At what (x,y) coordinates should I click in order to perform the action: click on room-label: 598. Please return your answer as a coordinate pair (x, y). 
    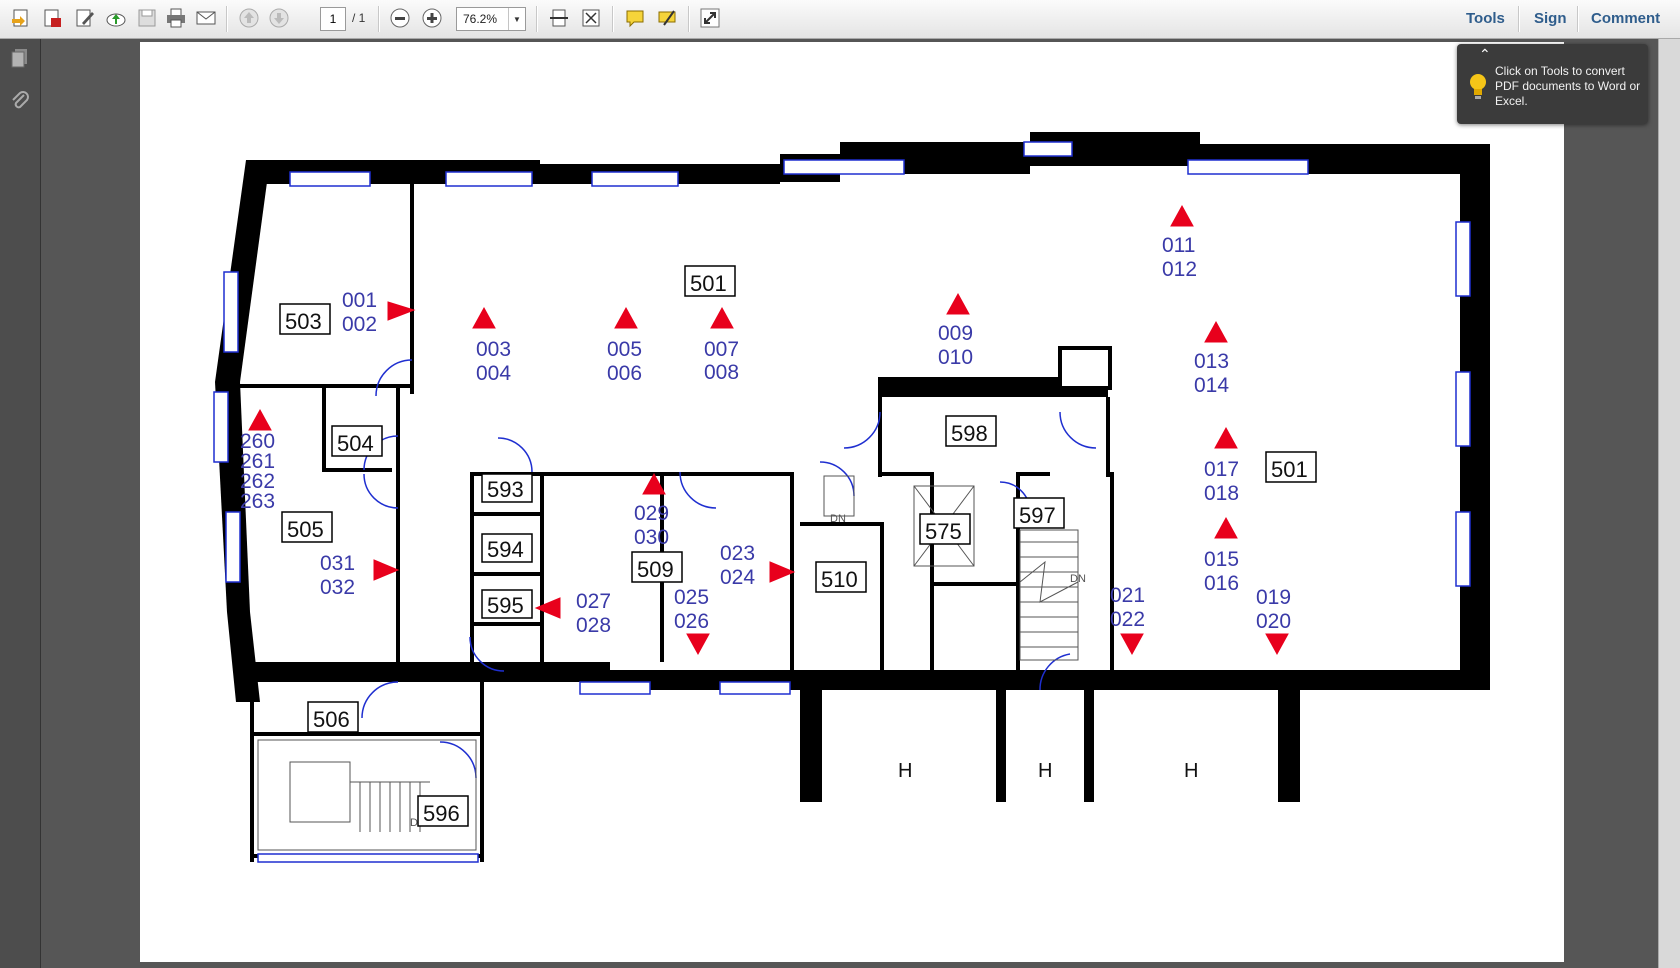
    Looking at the image, I should click on (969, 433).